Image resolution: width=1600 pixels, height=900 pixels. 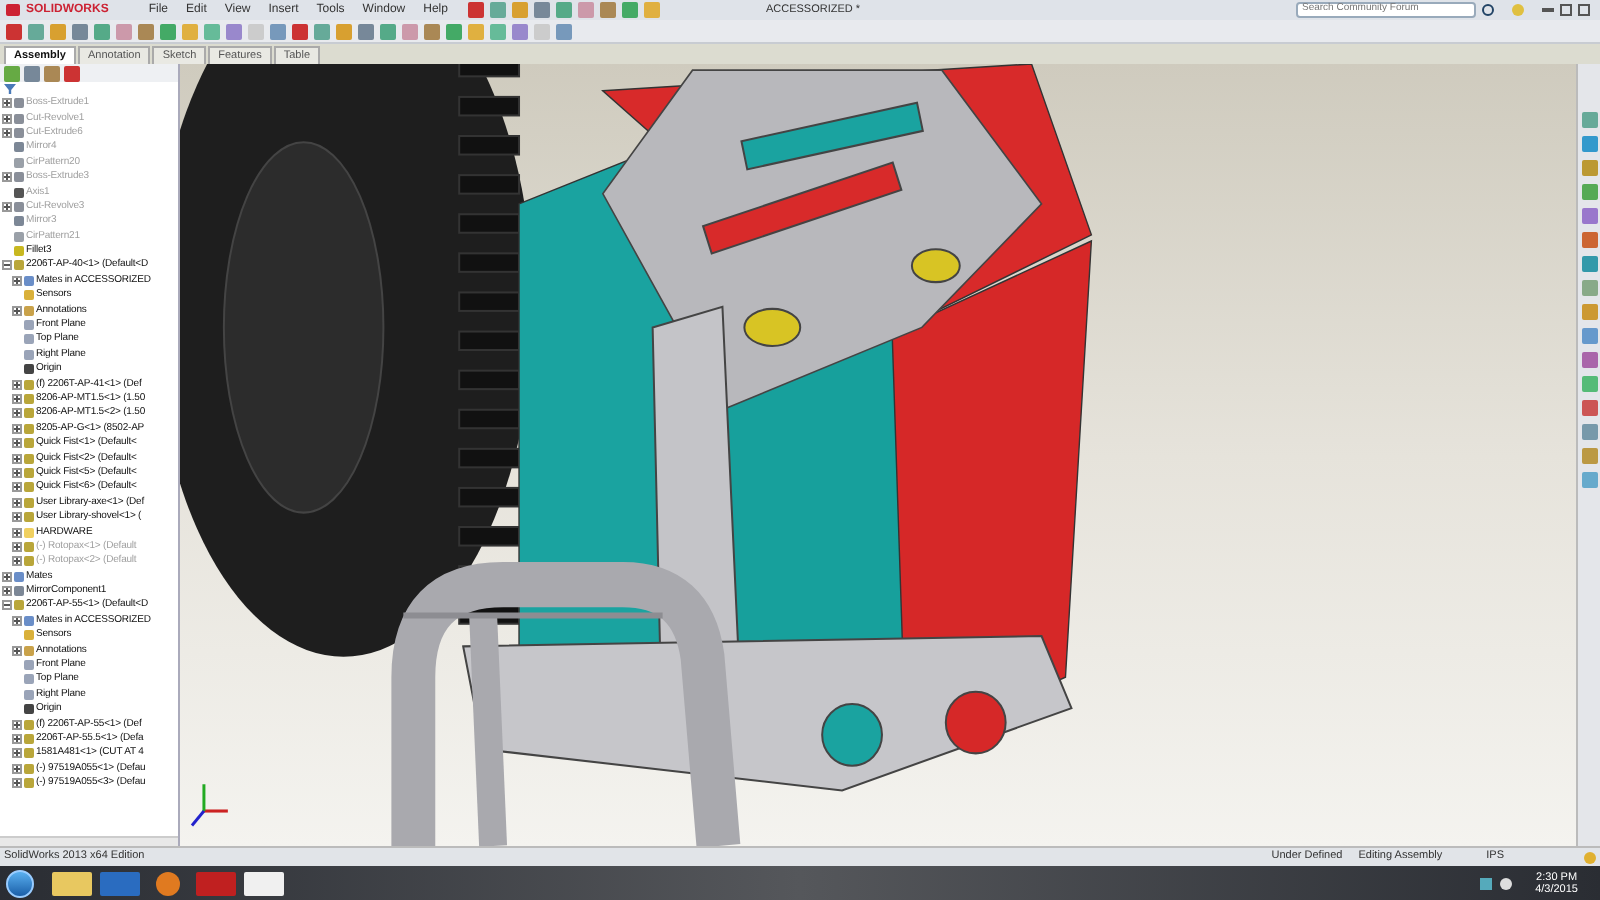 What do you see at coordinates (19, 192) in the screenshot?
I see `axis-icon` at bounding box center [19, 192].